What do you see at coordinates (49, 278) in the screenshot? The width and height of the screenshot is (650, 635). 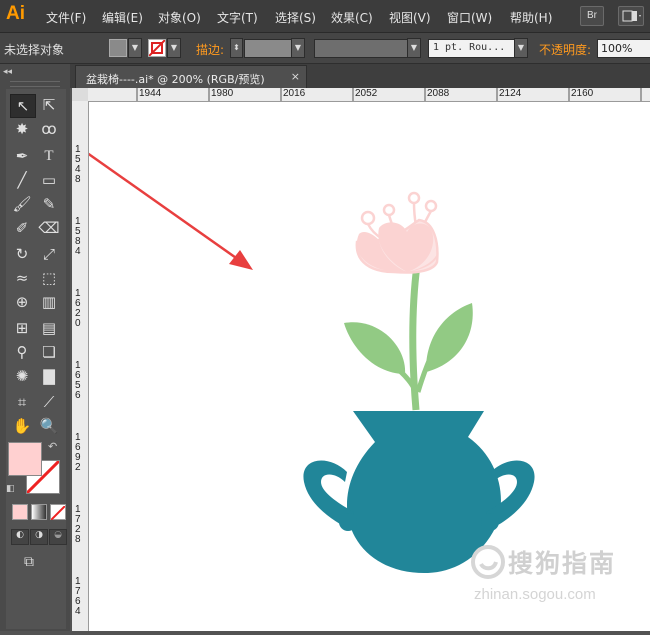 I see `free-transform-tool-icon: ⬚` at bounding box center [49, 278].